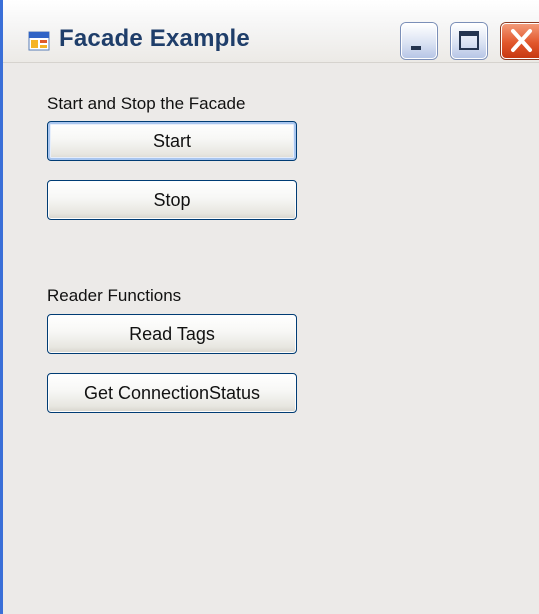  Describe the element at coordinates (419, 41) in the screenshot. I see `minimize-button` at that location.